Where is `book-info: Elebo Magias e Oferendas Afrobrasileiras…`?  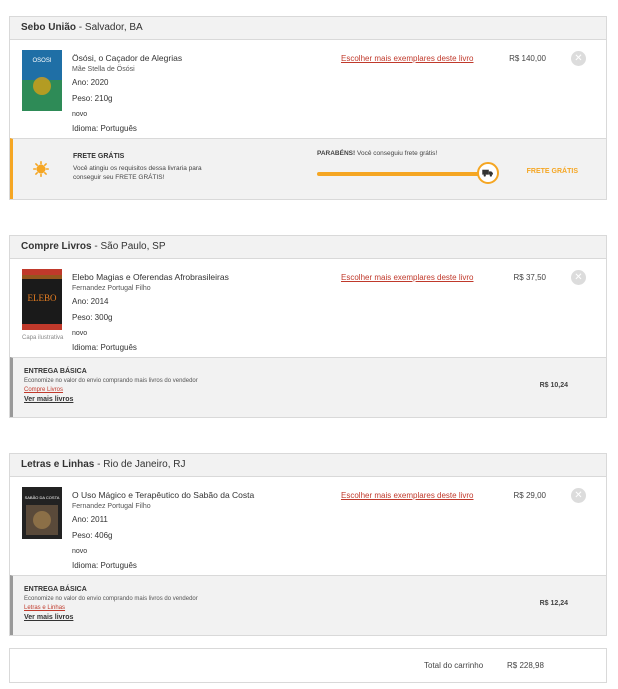 book-info: Elebo Magias e Oferendas Afrobrasileiras… is located at coordinates (150, 316).